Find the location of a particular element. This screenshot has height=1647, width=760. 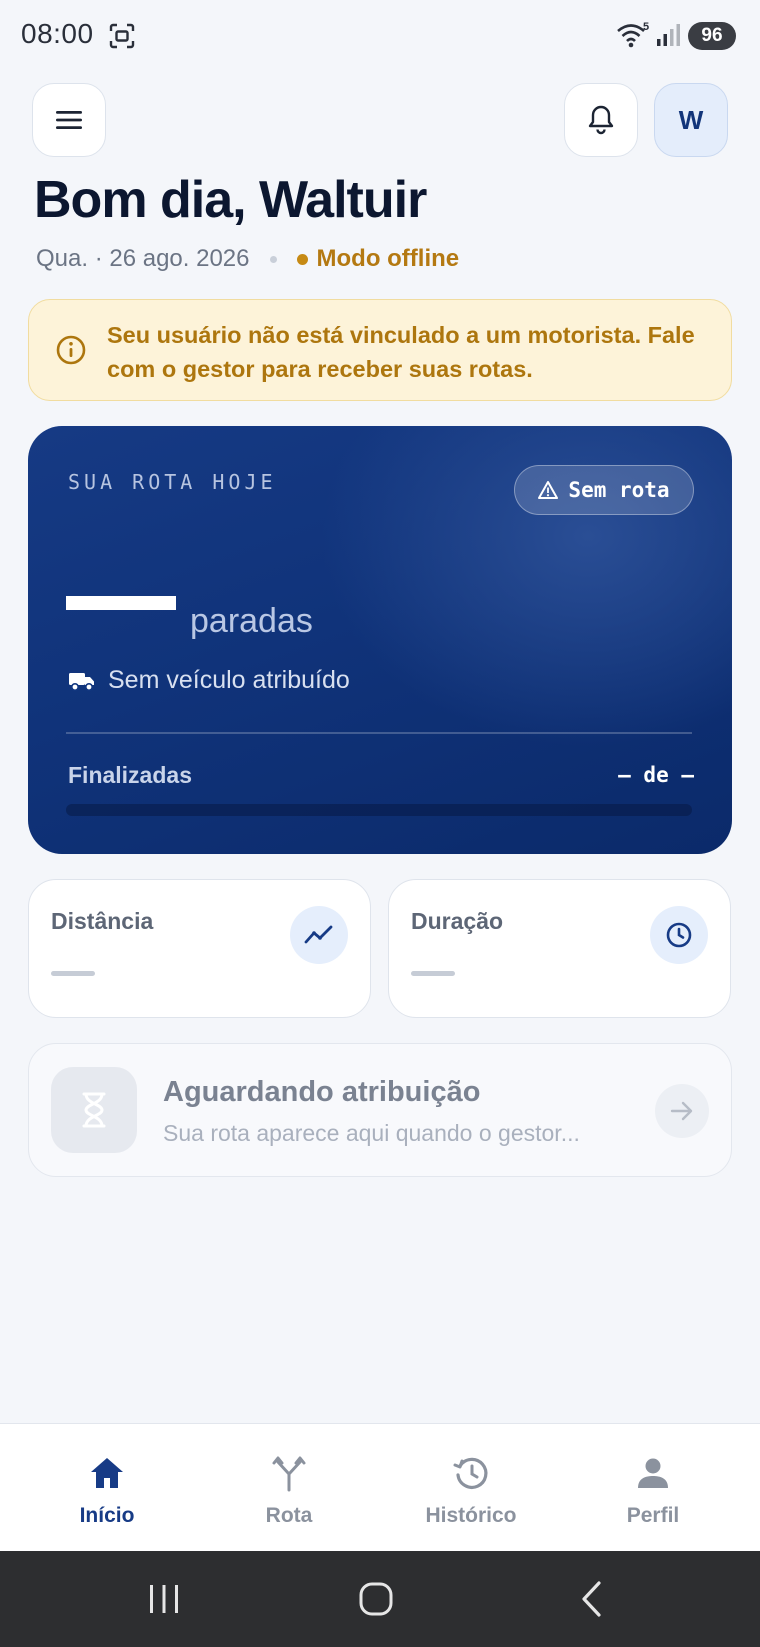

system-navigation-bar is located at coordinates (380, 1599).